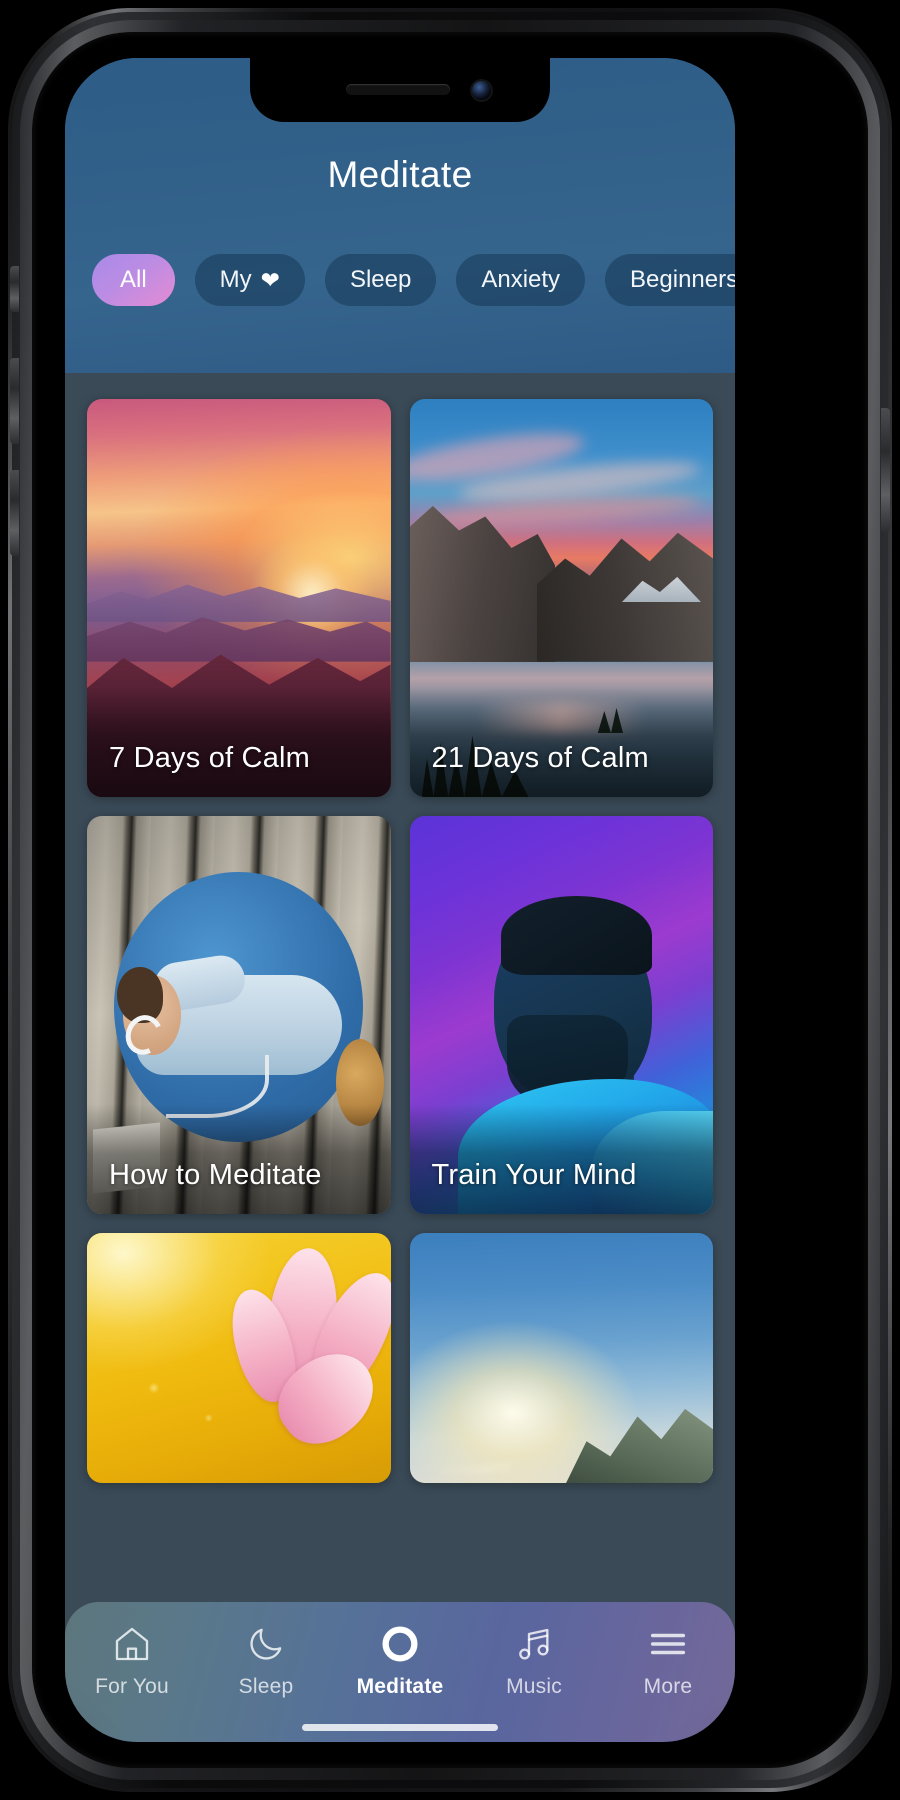 This screenshot has width=900, height=1800. I want to click on power-button, so click(885, 470).